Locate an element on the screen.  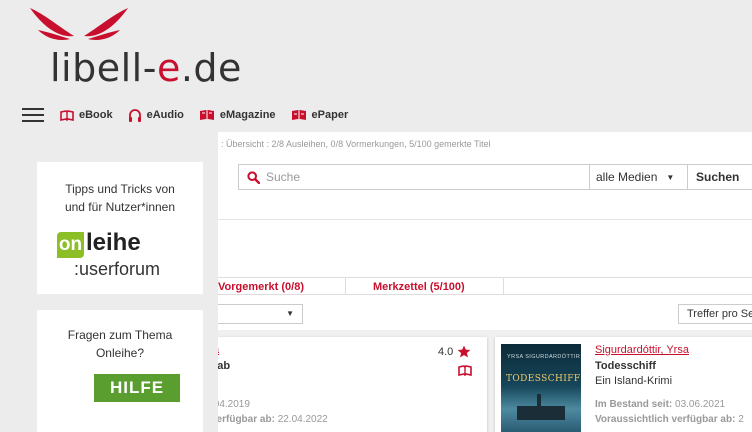
nav-item-ebook: eBook is located at coordinates (86, 115).